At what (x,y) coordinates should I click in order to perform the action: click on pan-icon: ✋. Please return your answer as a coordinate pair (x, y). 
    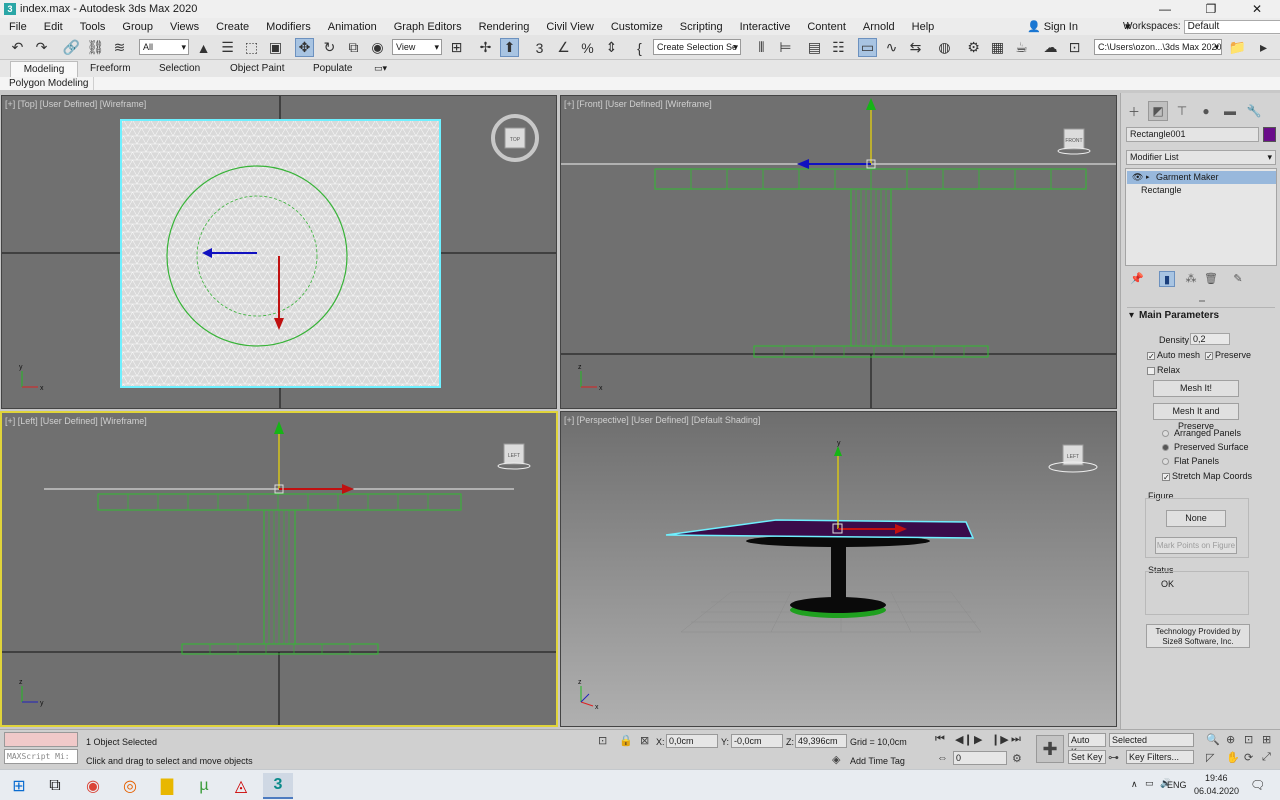
    Looking at the image, I should click on (1233, 757).